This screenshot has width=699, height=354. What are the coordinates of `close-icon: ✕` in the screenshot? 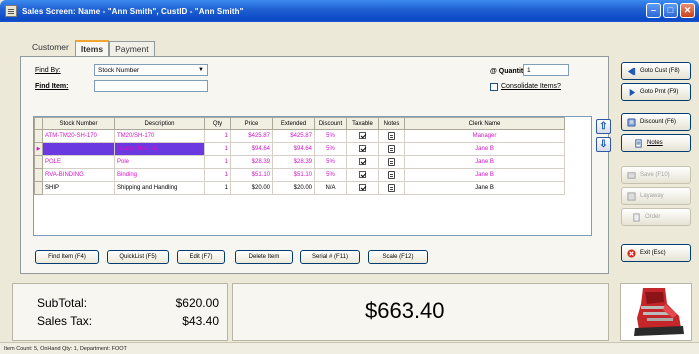 It's located at (687, 10).